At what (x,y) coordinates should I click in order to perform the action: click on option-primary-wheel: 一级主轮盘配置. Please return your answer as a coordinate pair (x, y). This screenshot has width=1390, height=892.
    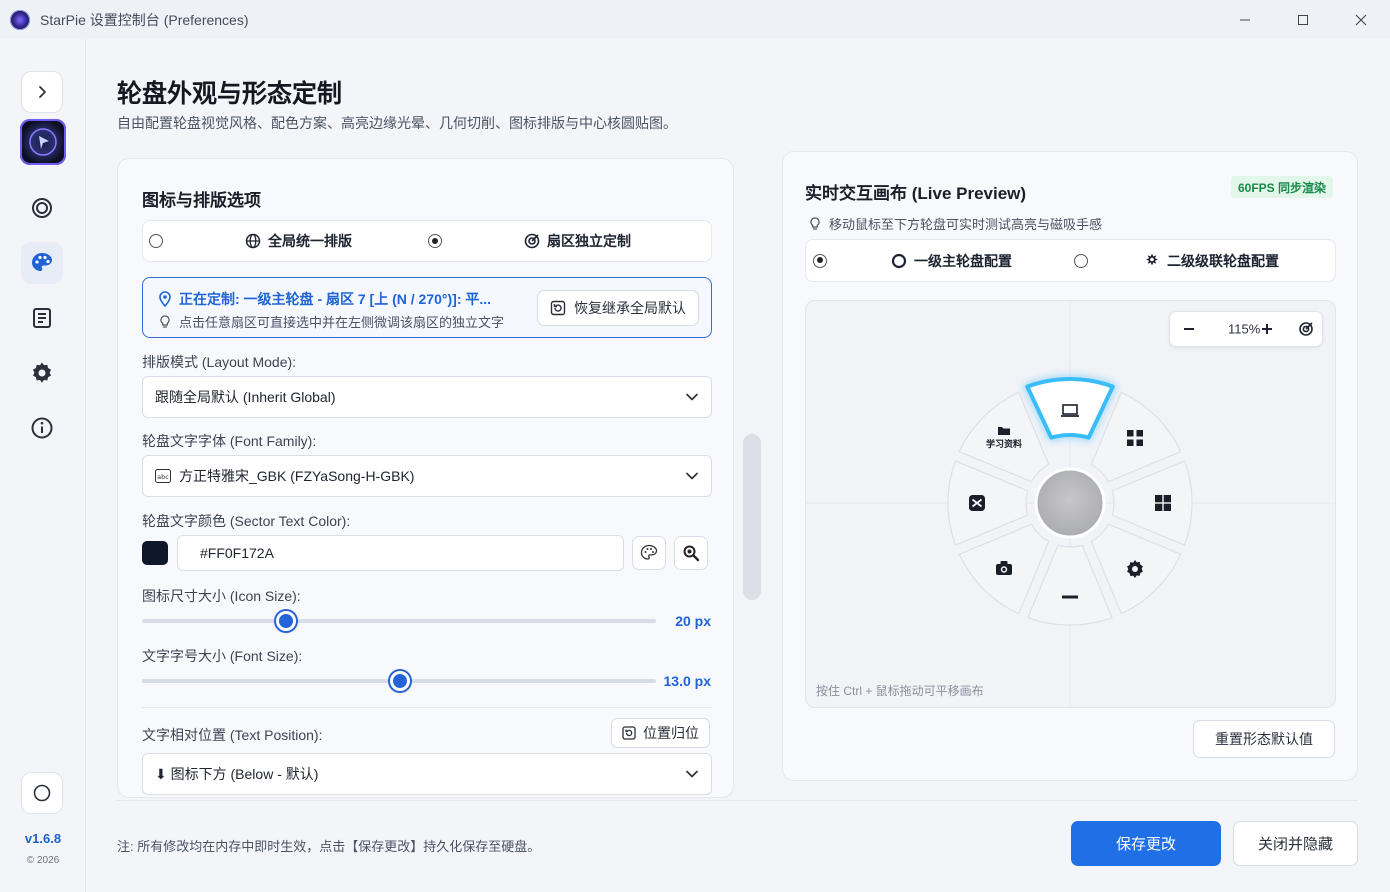
    Looking at the image, I should click on (938, 260).